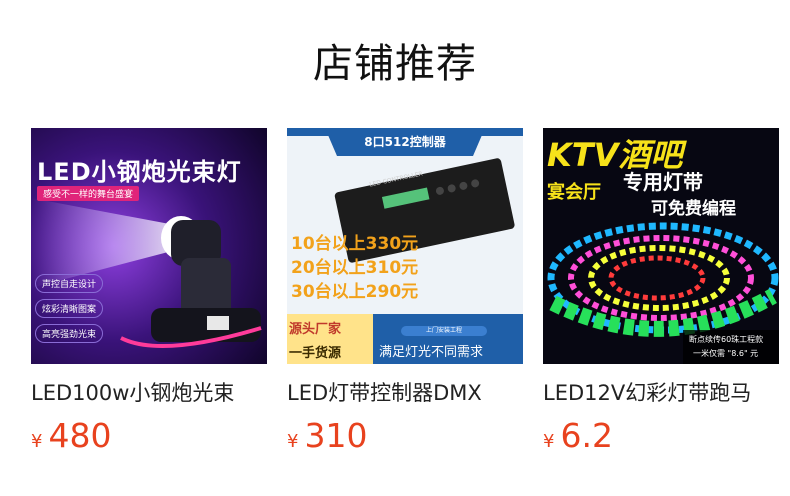  Describe the element at coordinates (315, 353) in the screenshot. I see `source-badge-bottom: 一手货源` at that location.